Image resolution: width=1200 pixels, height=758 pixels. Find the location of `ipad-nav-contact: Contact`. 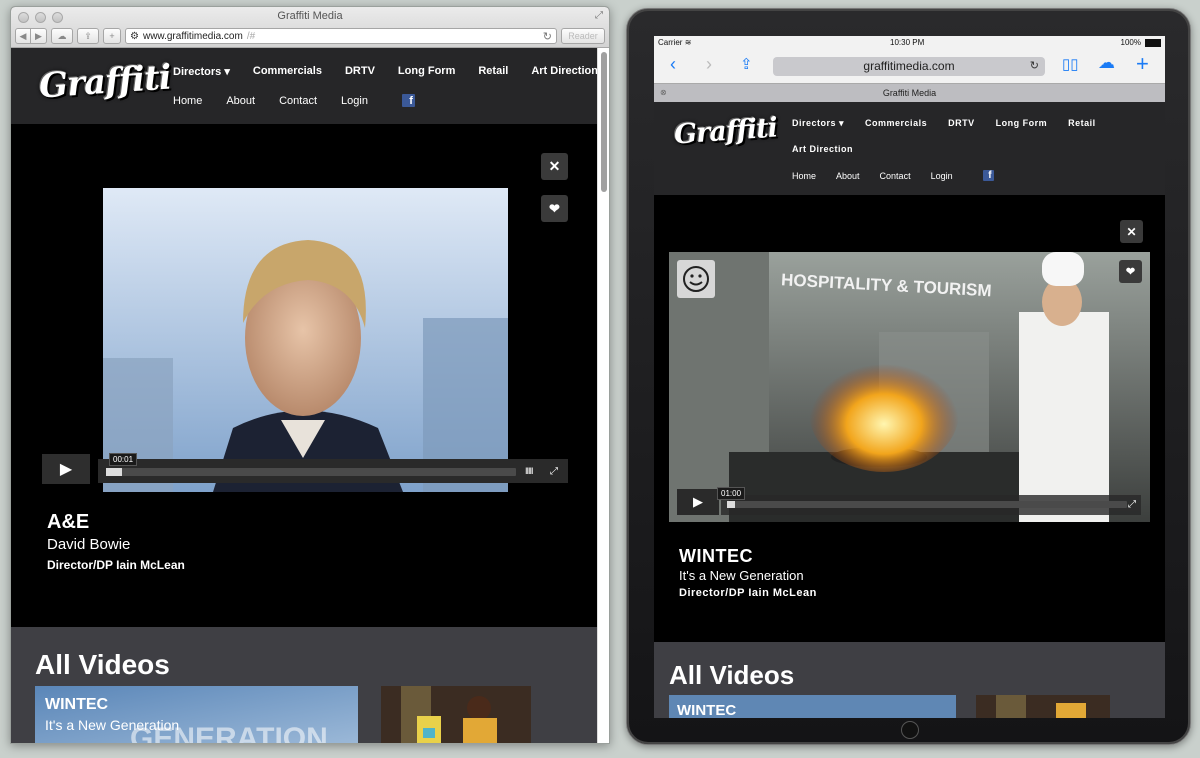

ipad-nav-contact: Contact is located at coordinates (895, 176).